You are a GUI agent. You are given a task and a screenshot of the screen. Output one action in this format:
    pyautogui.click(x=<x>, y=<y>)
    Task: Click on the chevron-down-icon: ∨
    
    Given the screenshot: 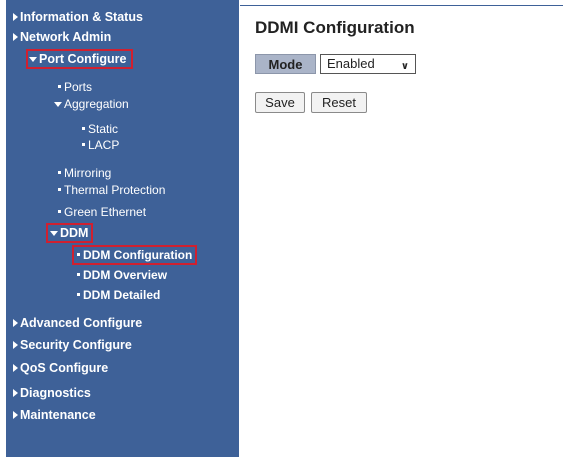 What is the action you would take?
    pyautogui.click(x=404, y=66)
    